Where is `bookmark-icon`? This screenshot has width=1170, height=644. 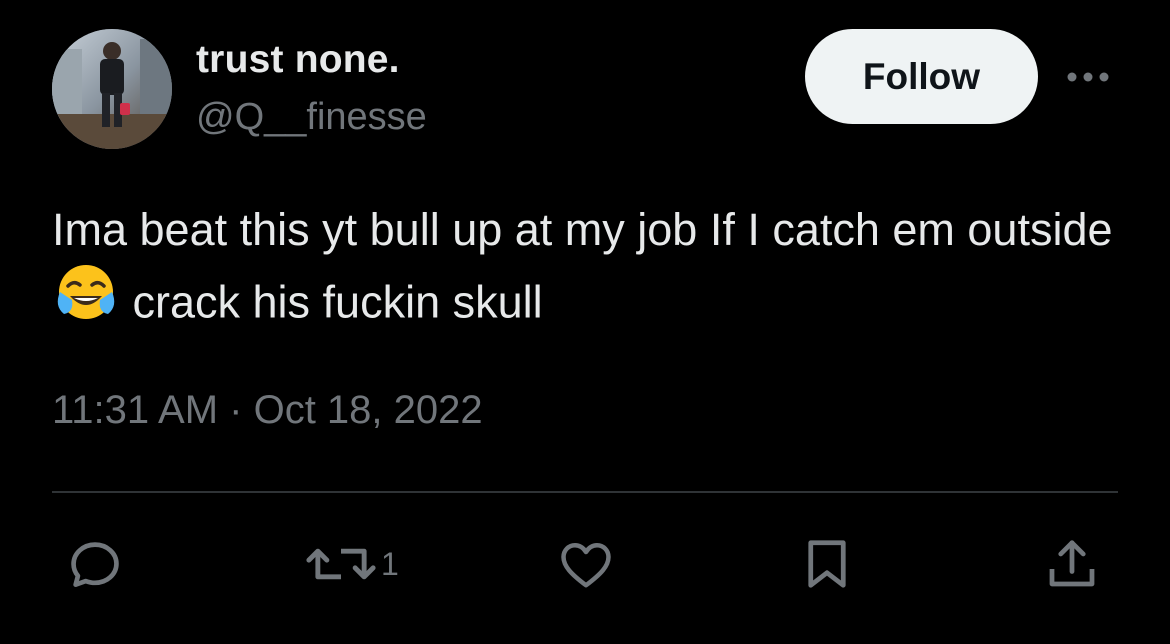 bookmark-icon is located at coordinates (827, 564).